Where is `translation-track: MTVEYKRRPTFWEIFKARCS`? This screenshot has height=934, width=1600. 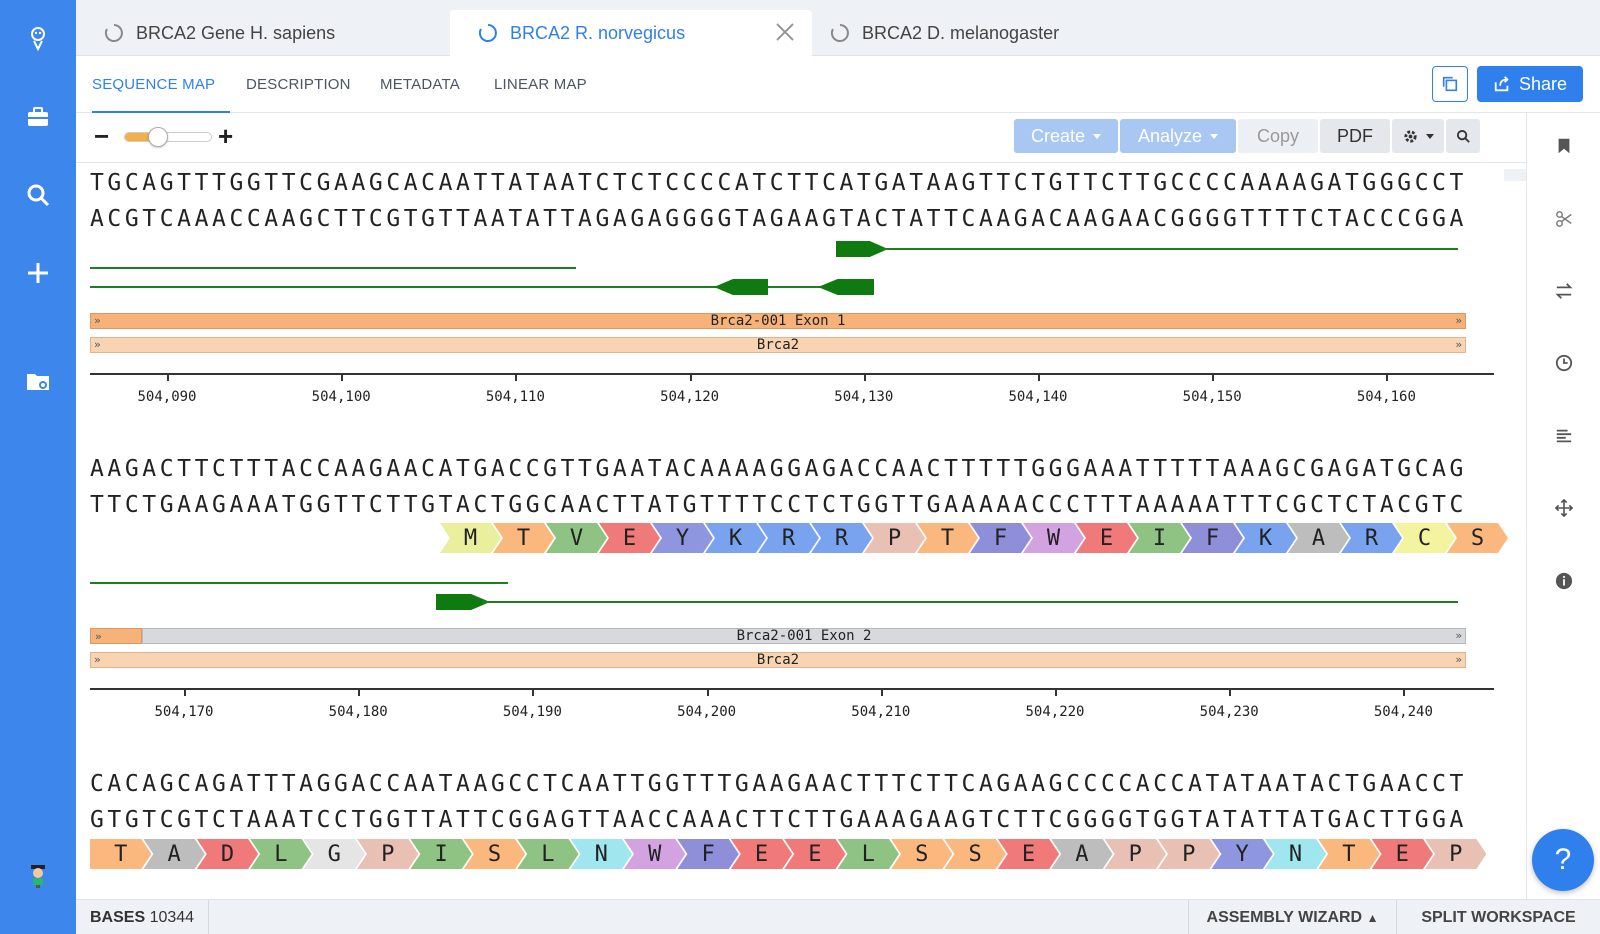 translation-track: MTVEYKRRPTFWEIFKARCS is located at coordinates (792, 538).